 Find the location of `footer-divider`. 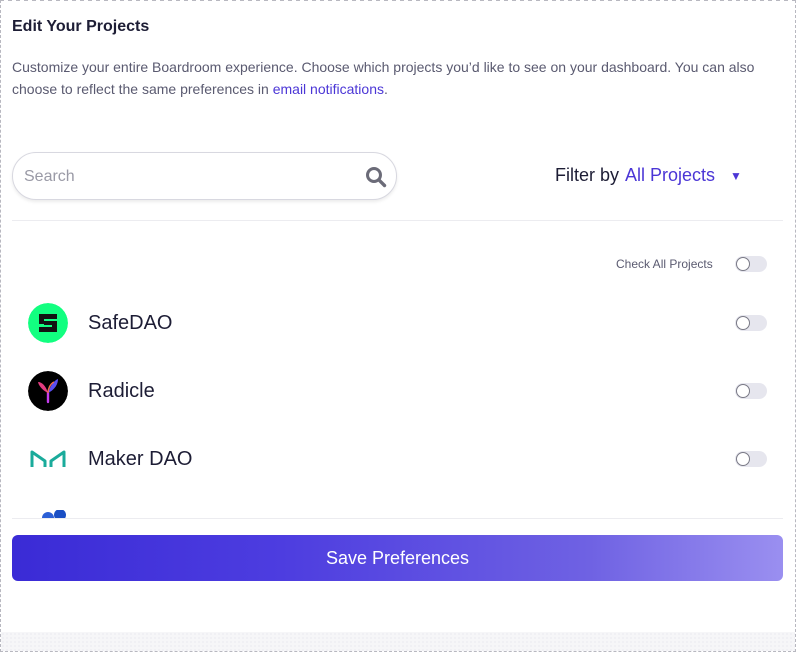

footer-divider is located at coordinates (397, 518).